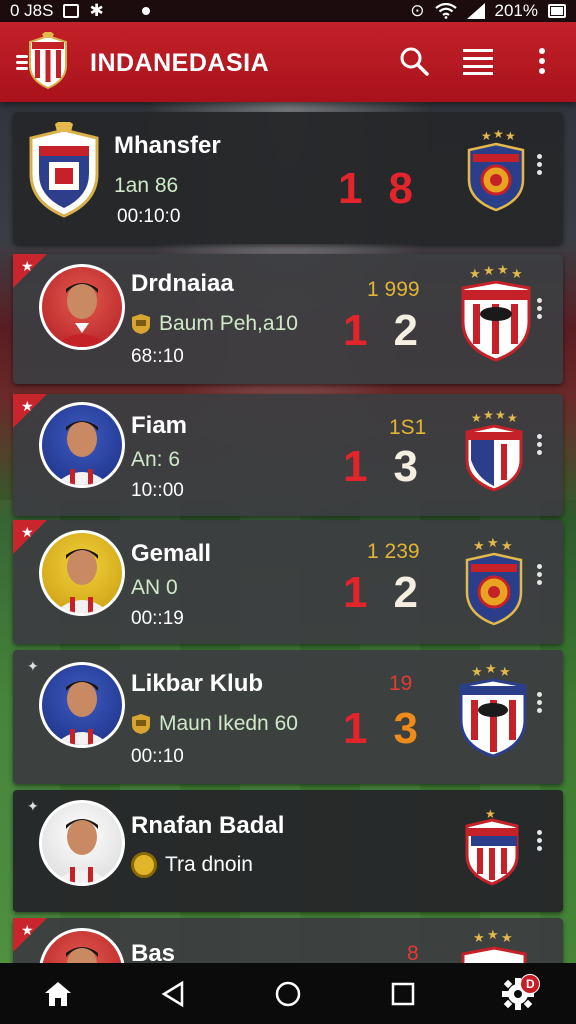 This screenshot has height=1024, width=576. I want to click on match-subtitle: Baum Peh,a10, so click(214, 324).